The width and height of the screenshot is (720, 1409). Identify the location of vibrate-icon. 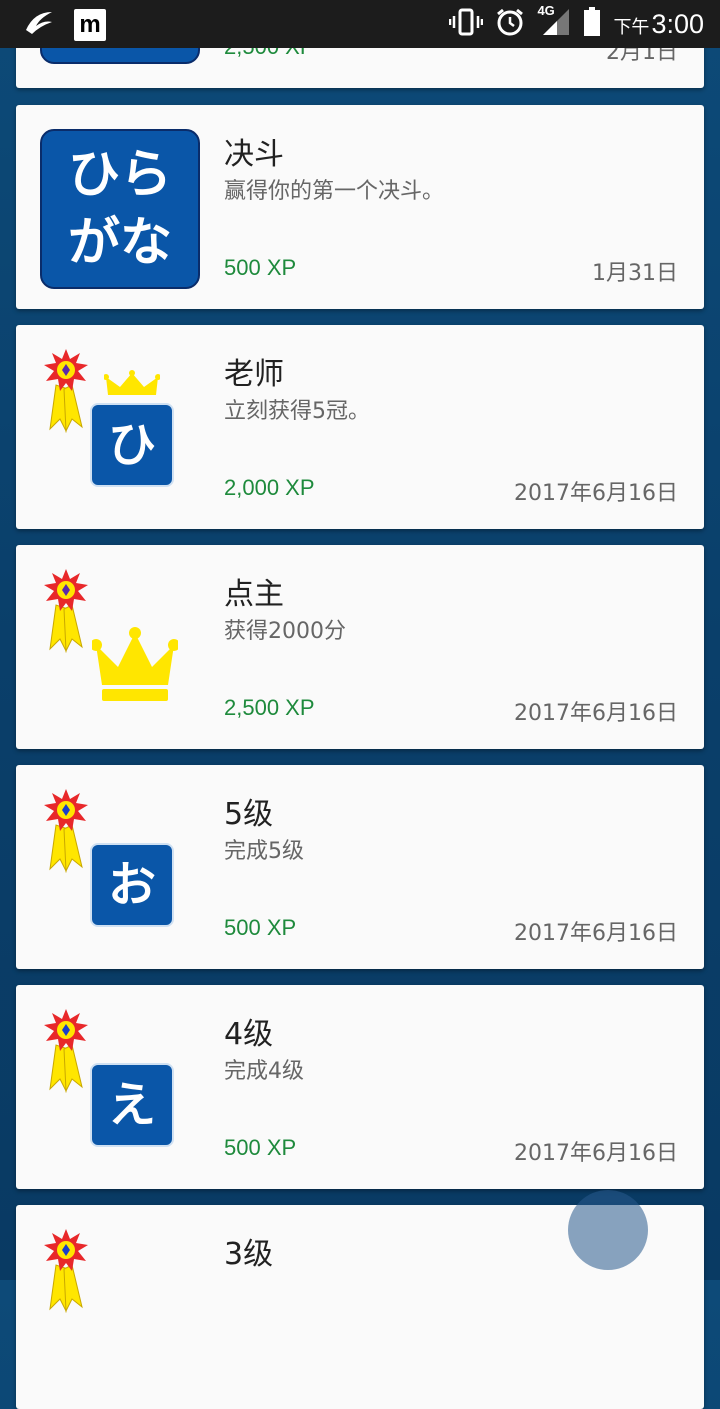
(466, 24).